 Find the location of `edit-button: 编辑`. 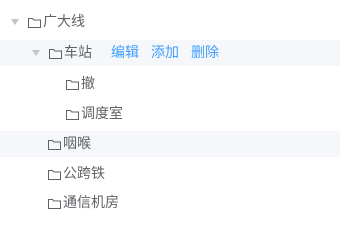

edit-button: 编辑 is located at coordinates (125, 53).